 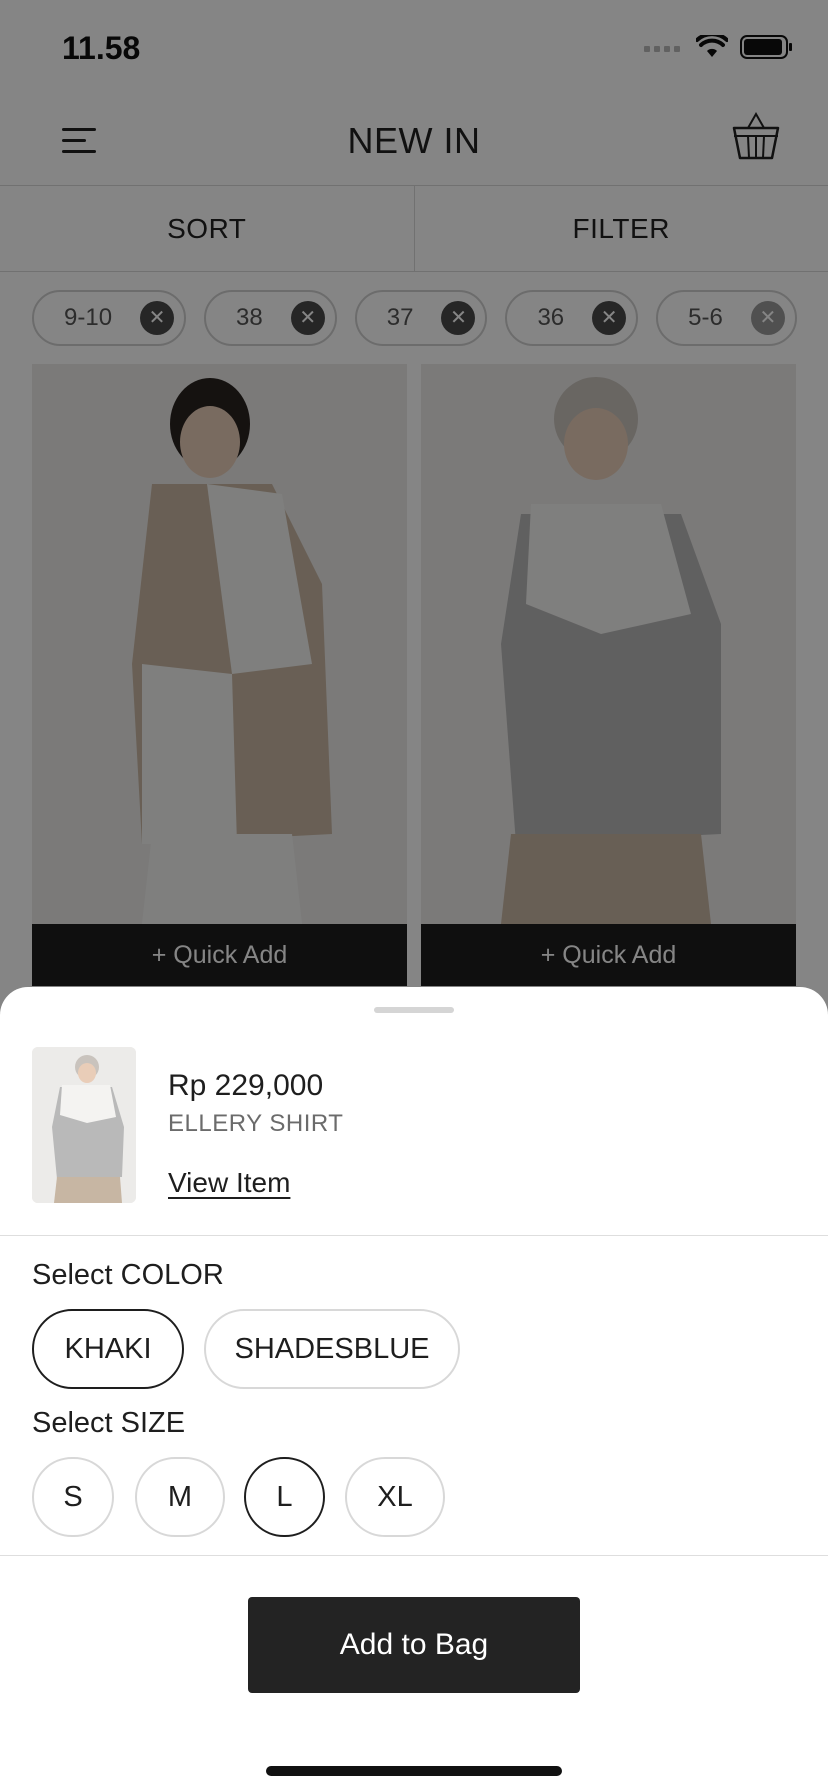 What do you see at coordinates (246, 1085) in the screenshot?
I see `product-price: Rp 229,000` at bounding box center [246, 1085].